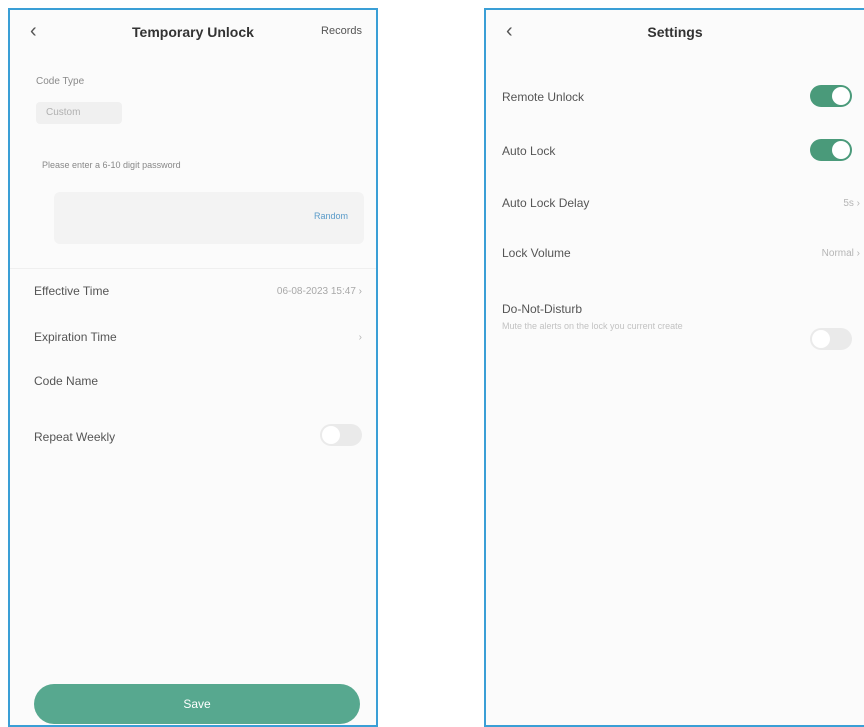  What do you see at coordinates (72, 291) in the screenshot?
I see `effective-time-label: Effective Time` at bounding box center [72, 291].